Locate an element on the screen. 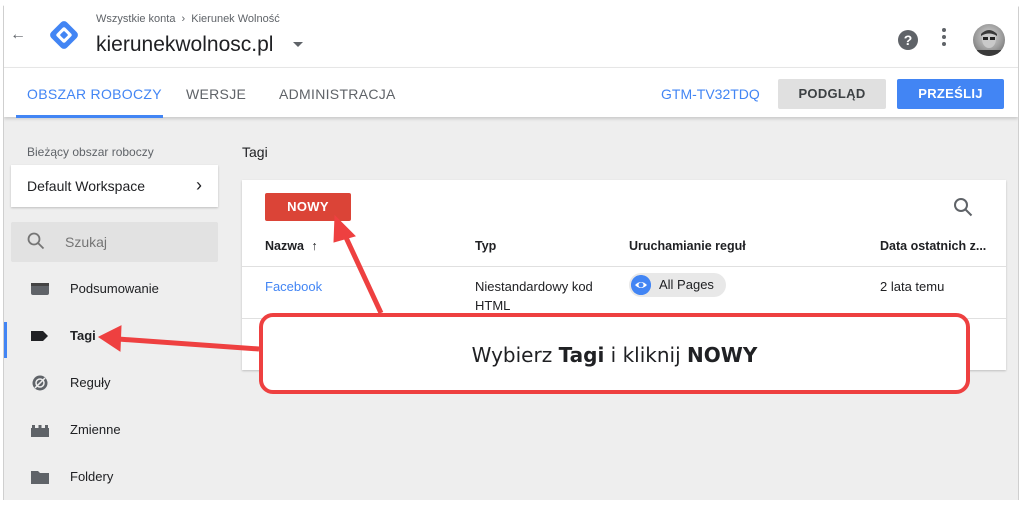  sidebar-search-input: Szukaj is located at coordinates (114, 242).